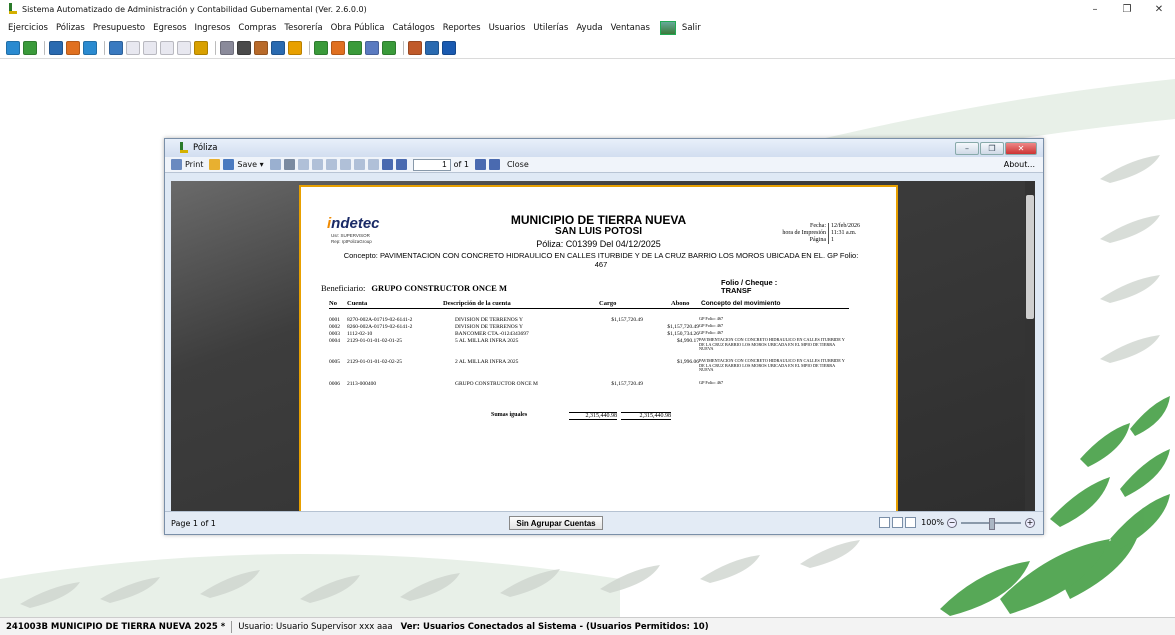  What do you see at coordinates (413, 28) in the screenshot?
I see `menu-catalogos: Catálogos` at bounding box center [413, 28].